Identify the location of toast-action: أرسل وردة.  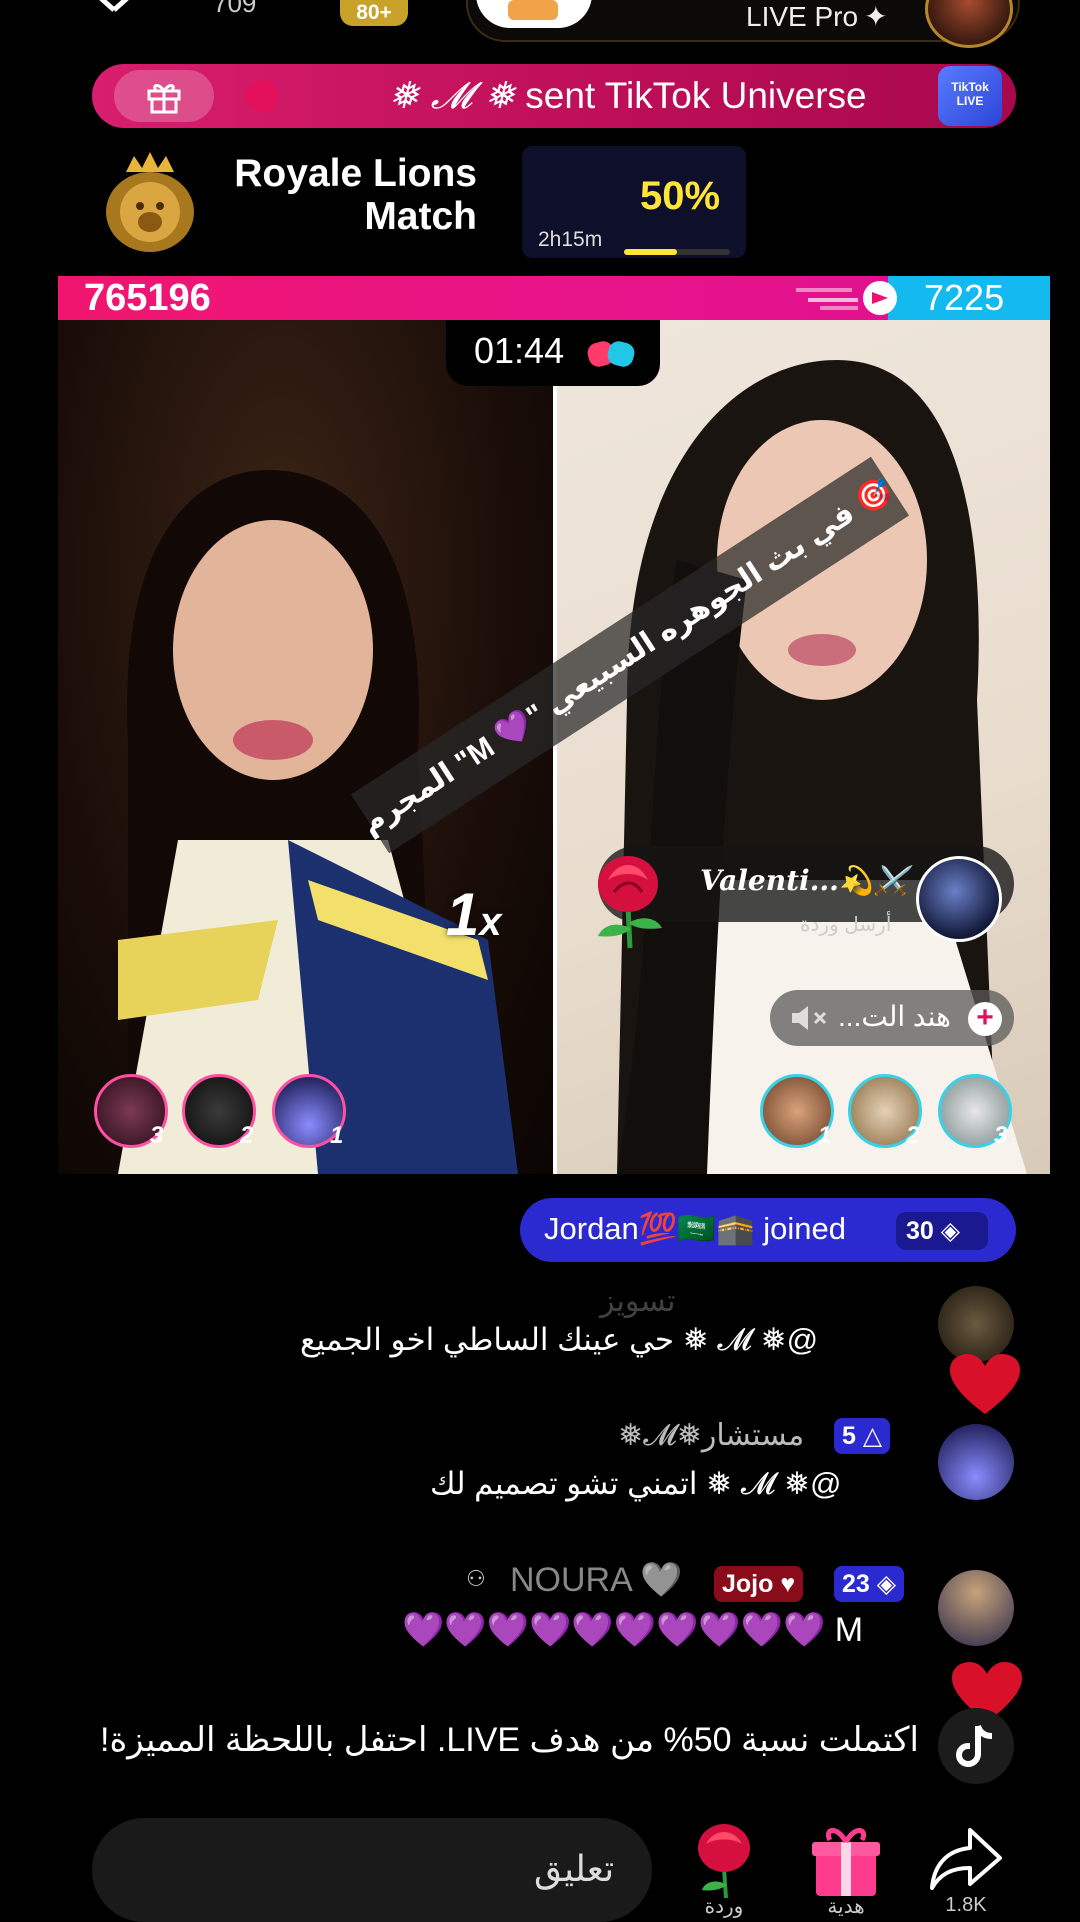
(846, 925).